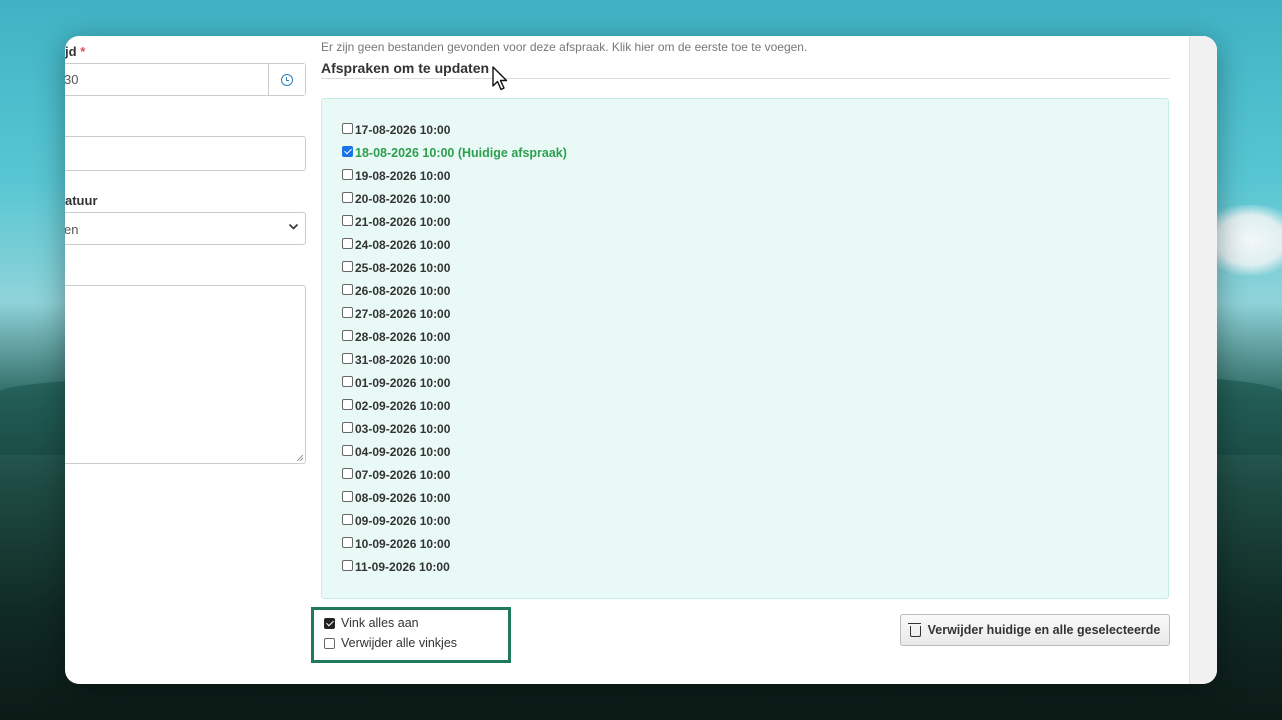  I want to click on appointment-label: 03-09-2026 10:00, so click(403, 429).